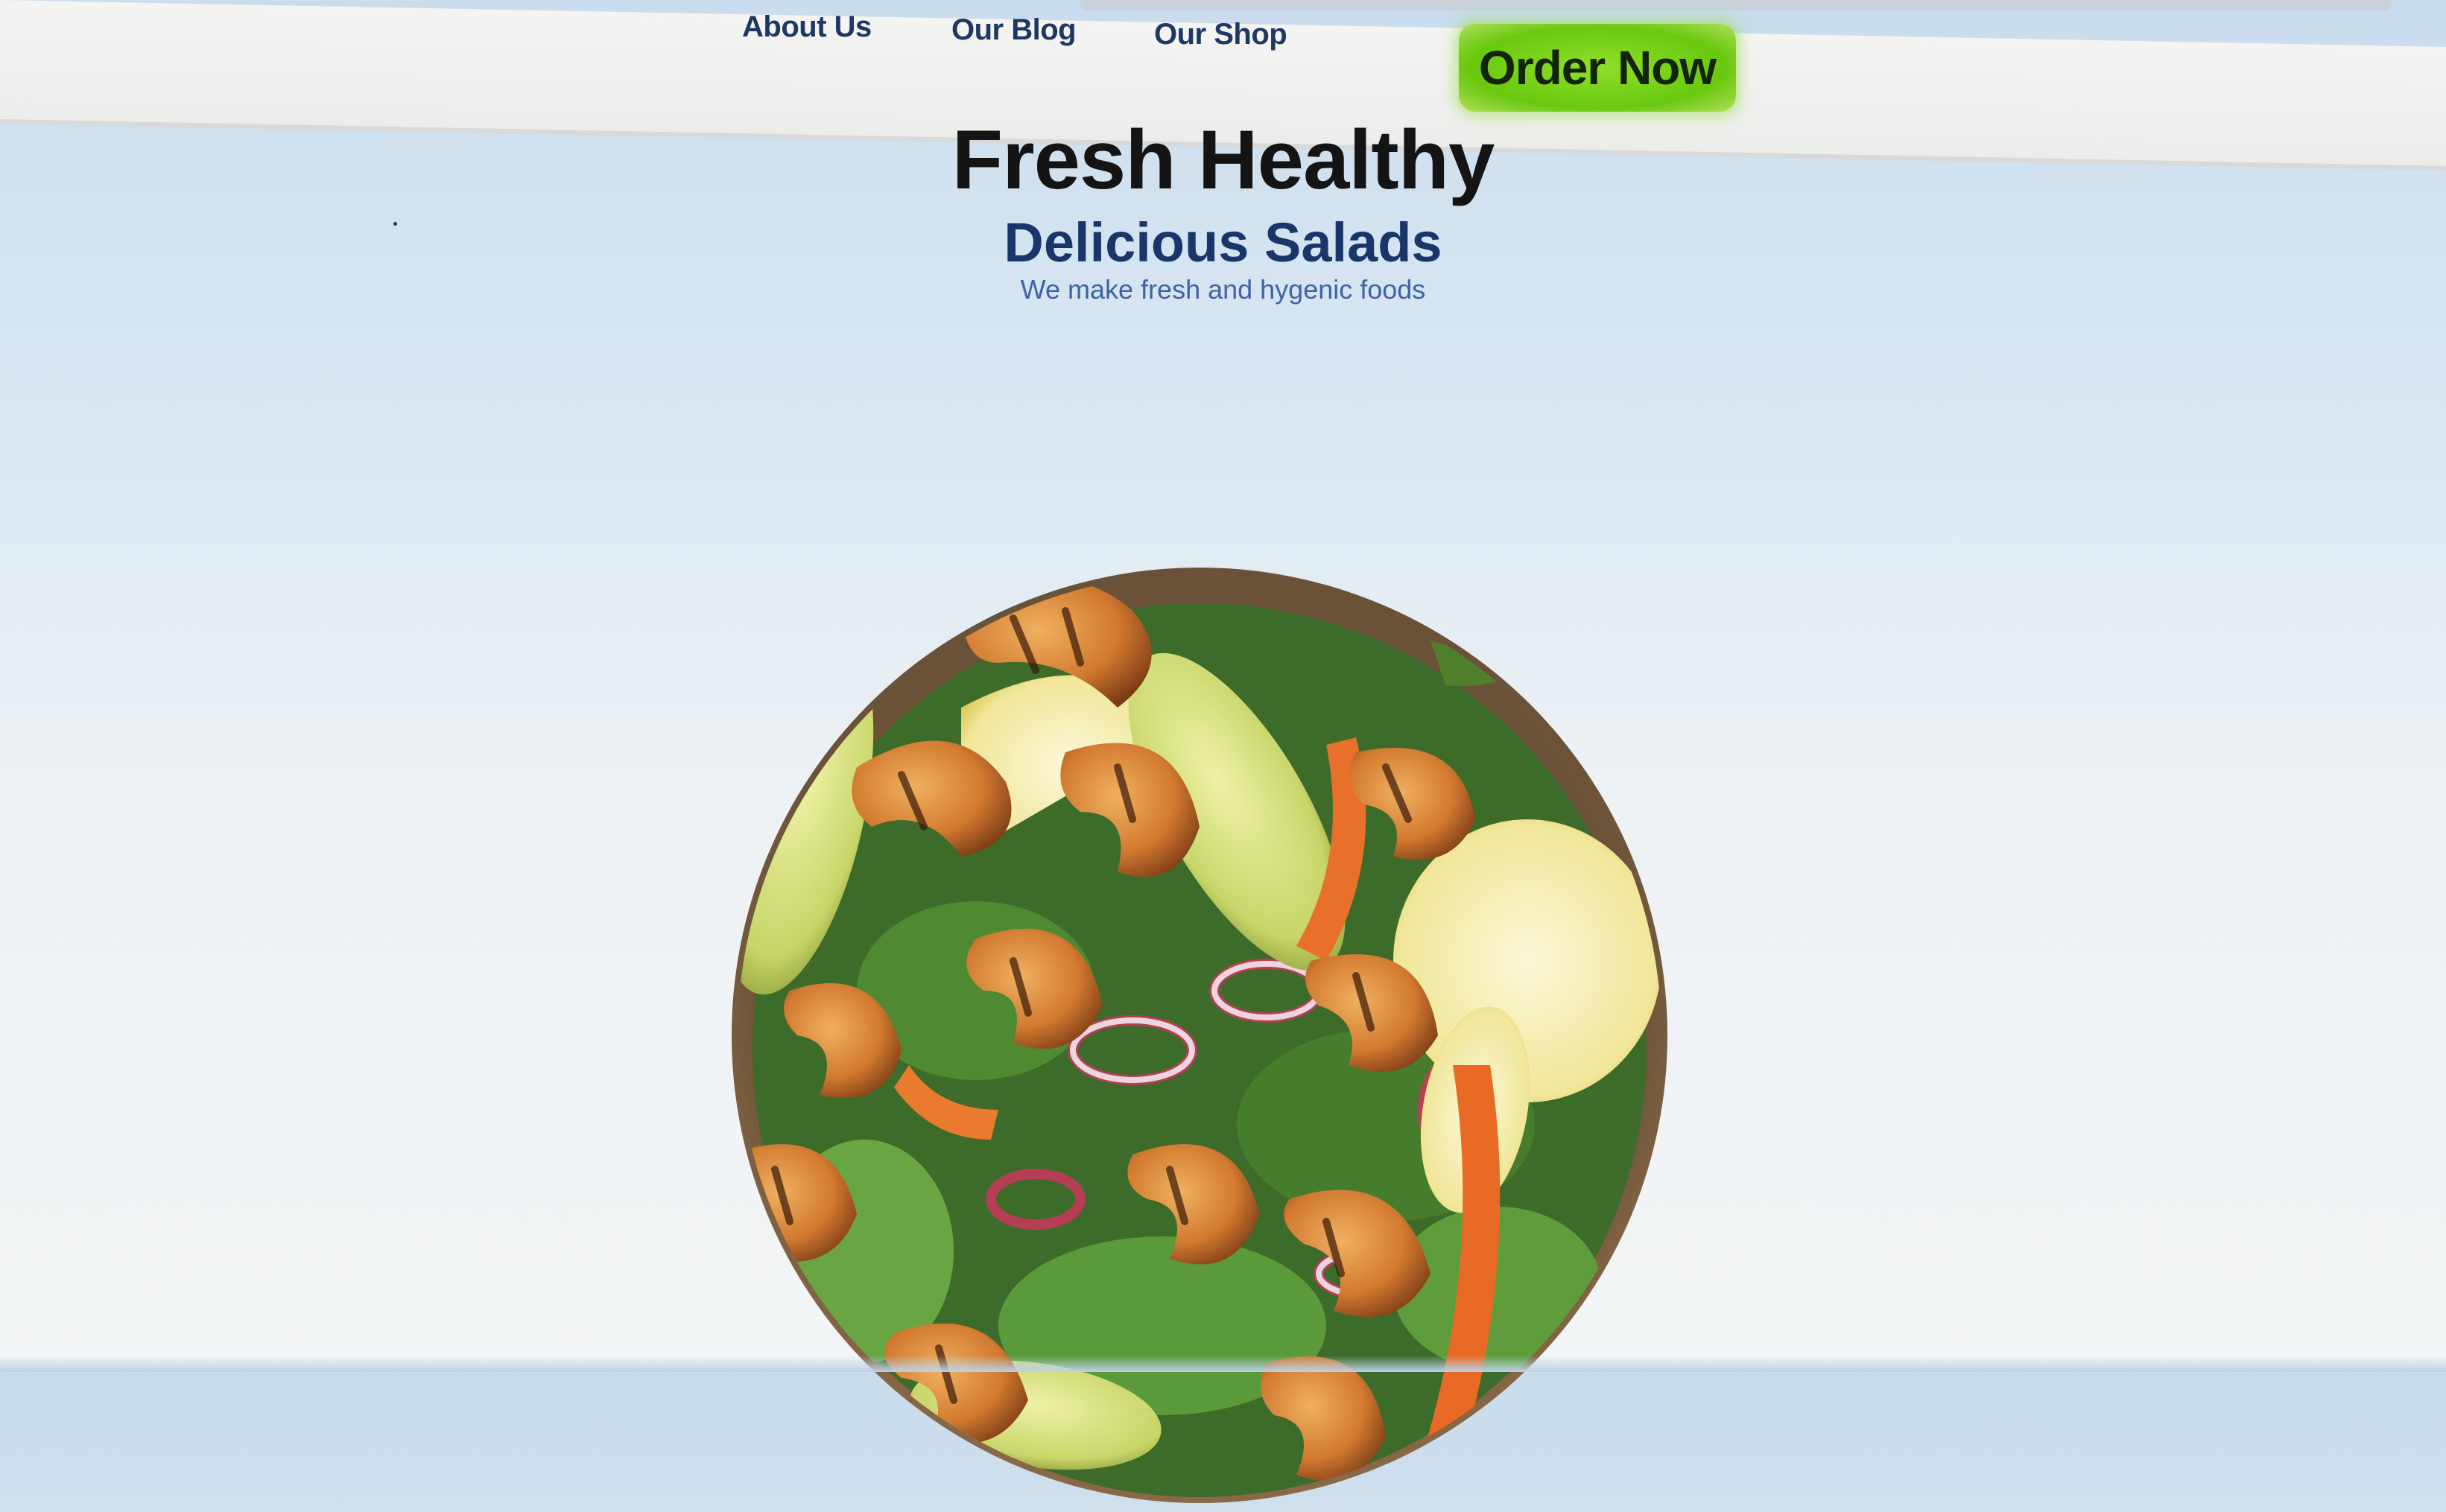 The image size is (2446, 1512). I want to click on nav-link-our-shop: Our Shop, so click(1220, 34).